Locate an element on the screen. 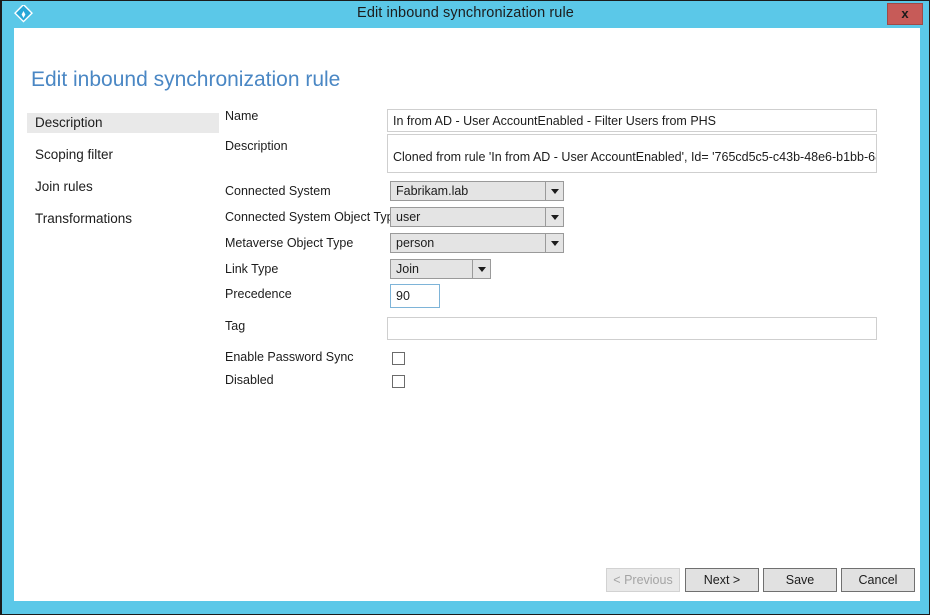  enable-password-sync-checkbox is located at coordinates (398, 358).